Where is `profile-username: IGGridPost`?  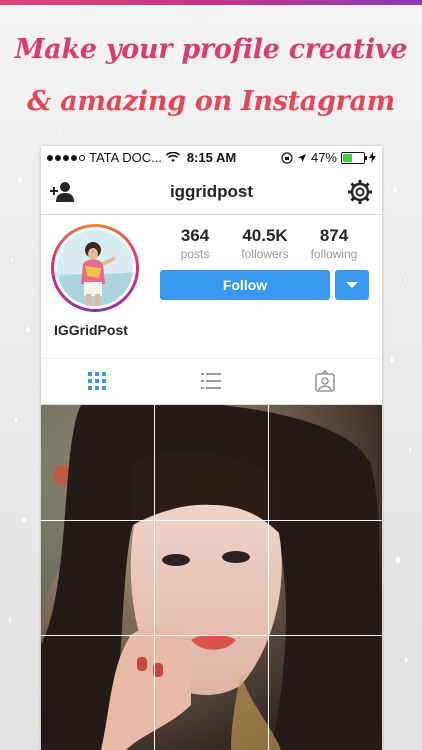 profile-username: IGGridPost is located at coordinates (91, 330).